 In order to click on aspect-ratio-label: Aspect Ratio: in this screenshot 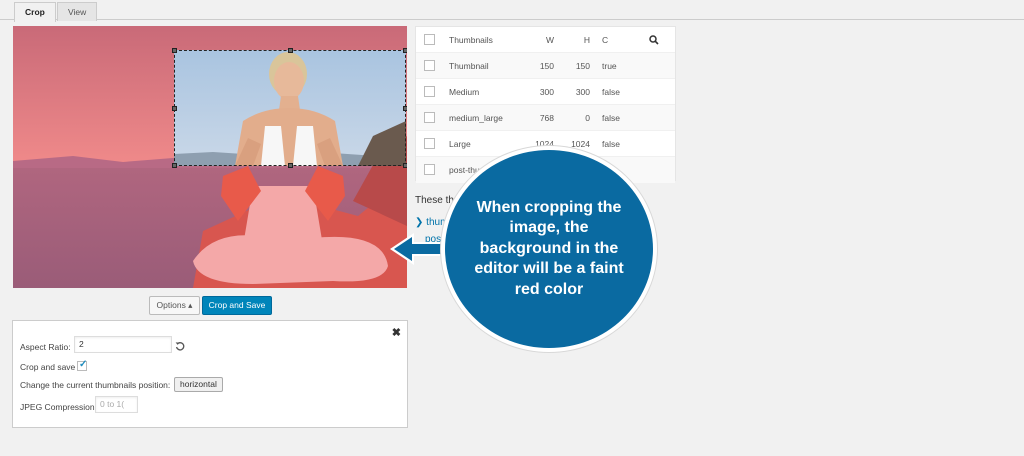, I will do `click(45, 347)`.